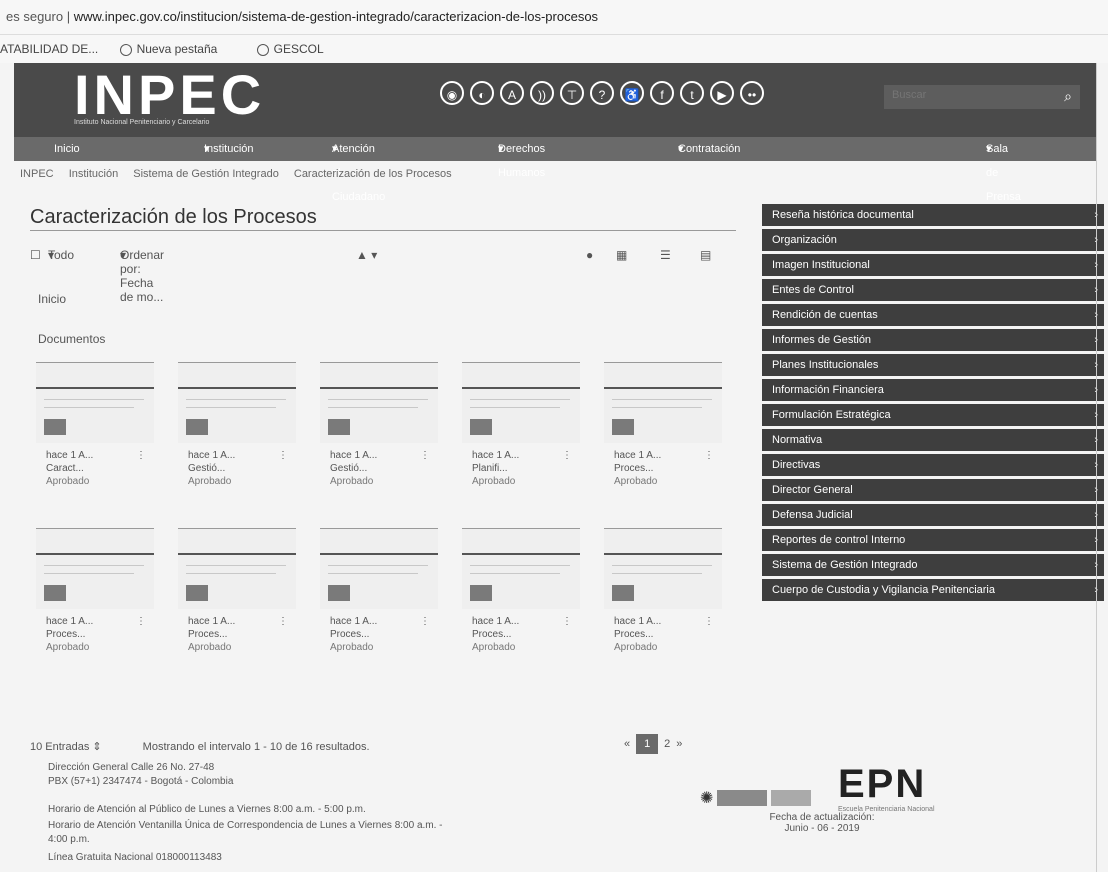 This screenshot has height=872, width=1108. Describe the element at coordinates (602, 93) in the screenshot. I see `help-icon: ?` at that location.